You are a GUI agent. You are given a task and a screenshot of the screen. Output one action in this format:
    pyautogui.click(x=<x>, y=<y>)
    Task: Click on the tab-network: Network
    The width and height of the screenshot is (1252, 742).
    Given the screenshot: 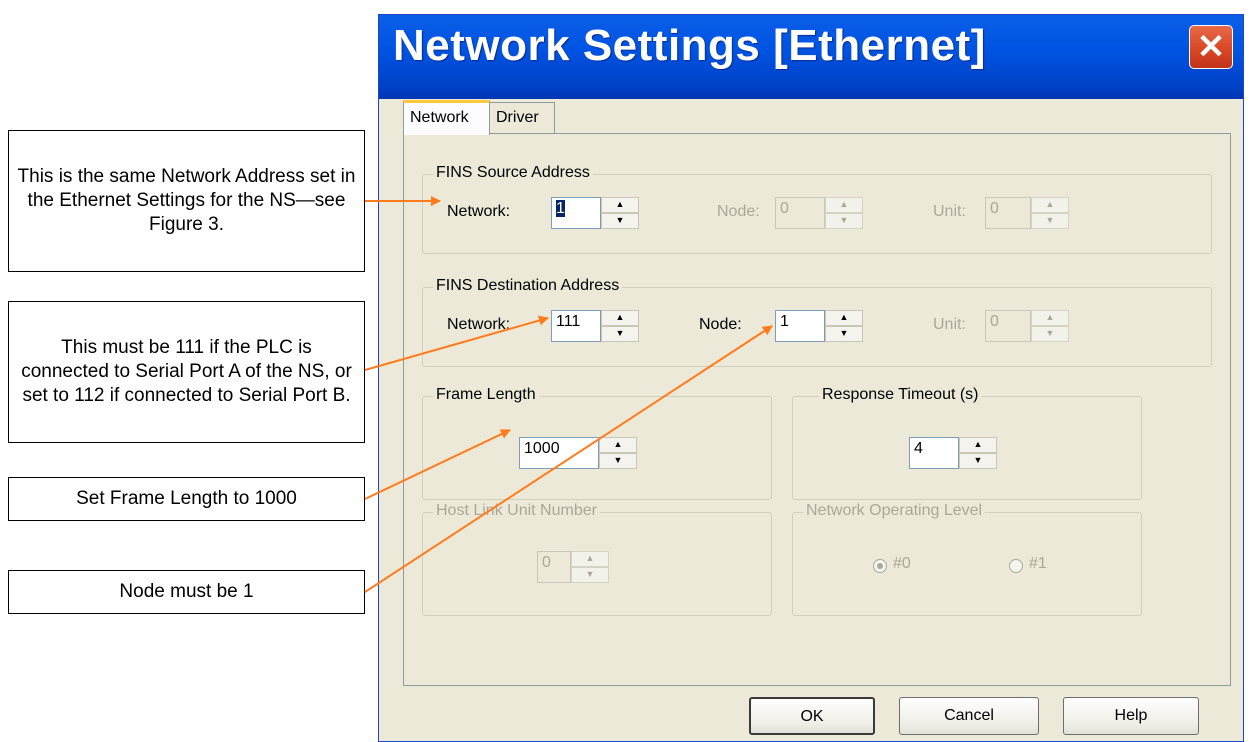 What is the action you would take?
    pyautogui.click(x=446, y=117)
    